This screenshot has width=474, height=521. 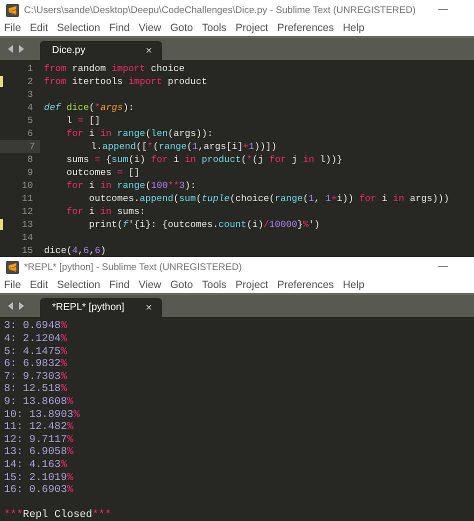 What do you see at coordinates (39, 490) in the screenshot?
I see `output-line: 16: 0.6903%` at bounding box center [39, 490].